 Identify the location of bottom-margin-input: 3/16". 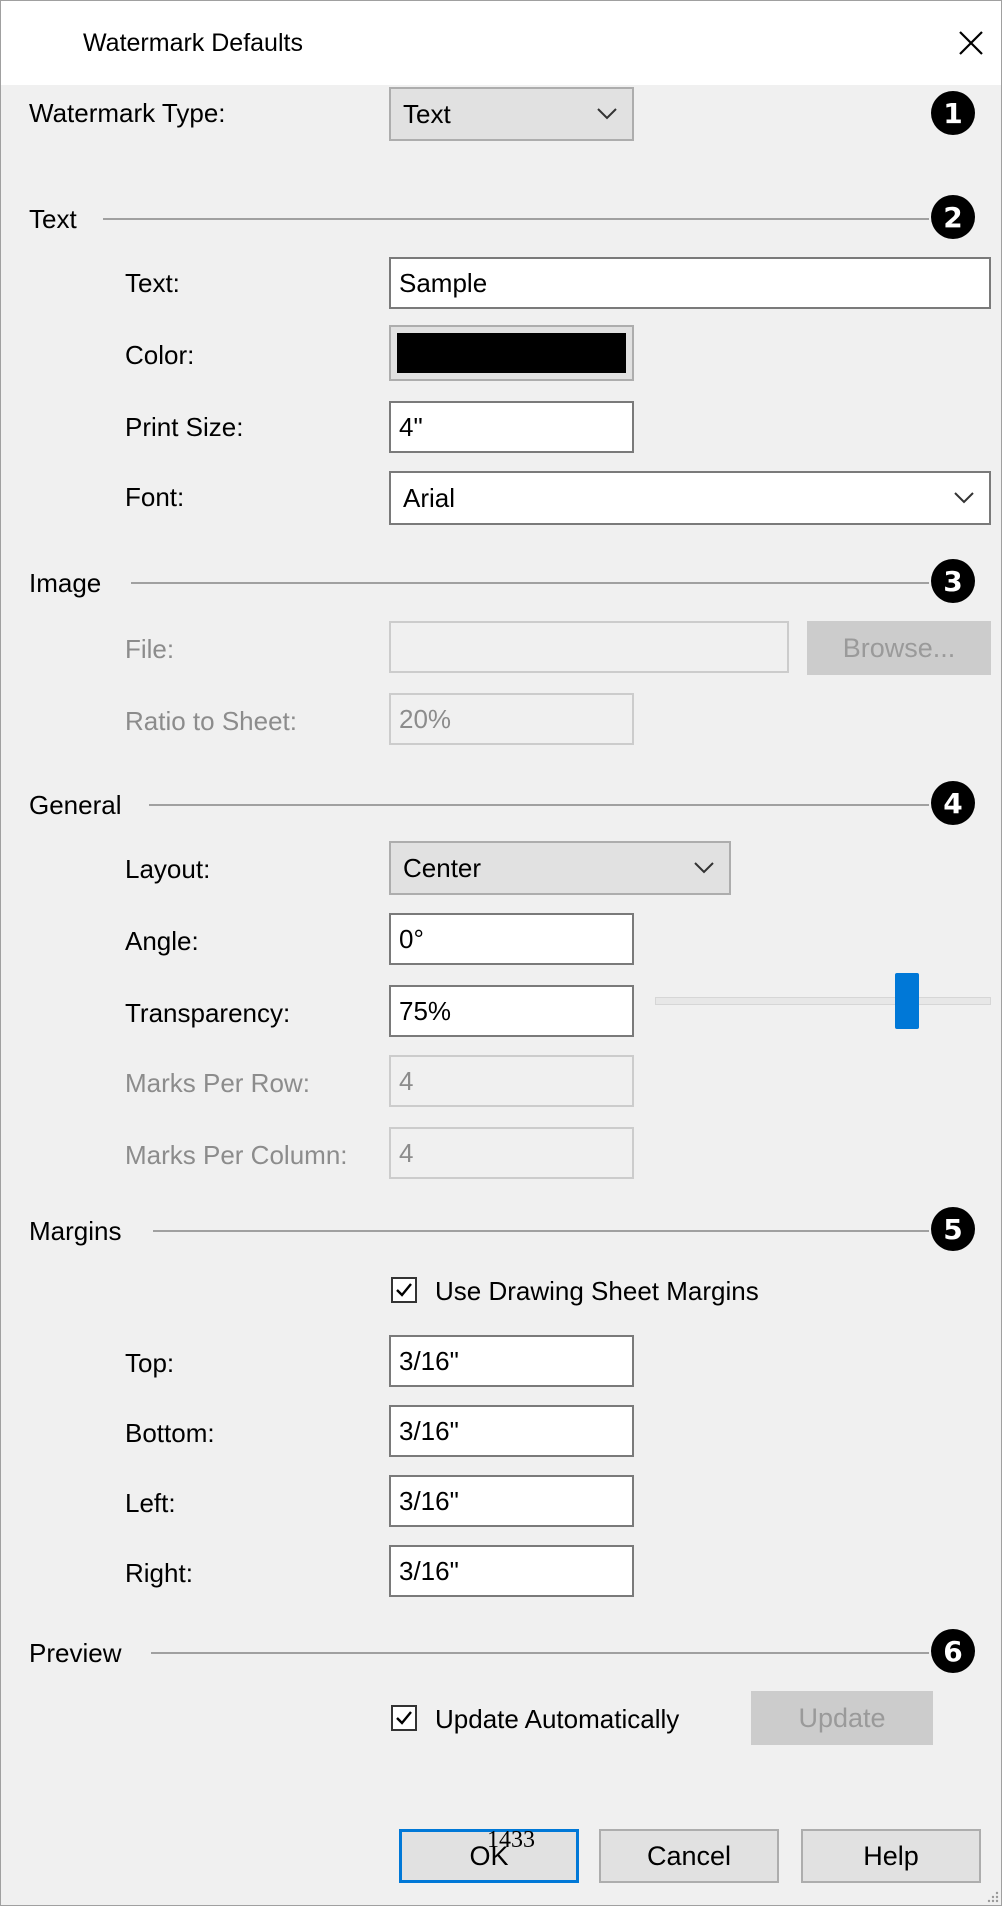
(511, 1431).